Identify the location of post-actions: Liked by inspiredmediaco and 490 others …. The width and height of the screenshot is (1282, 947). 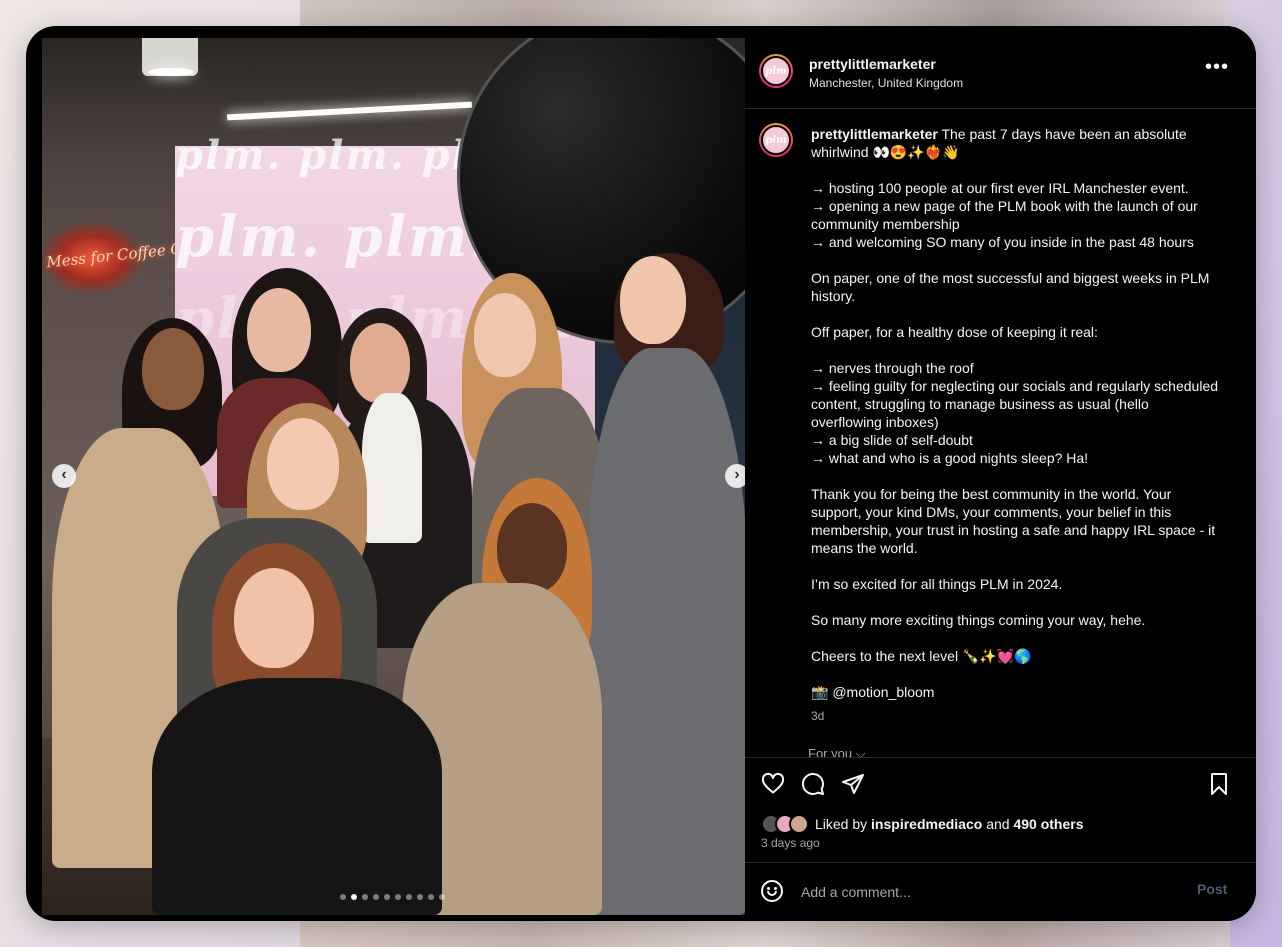
(1000, 810).